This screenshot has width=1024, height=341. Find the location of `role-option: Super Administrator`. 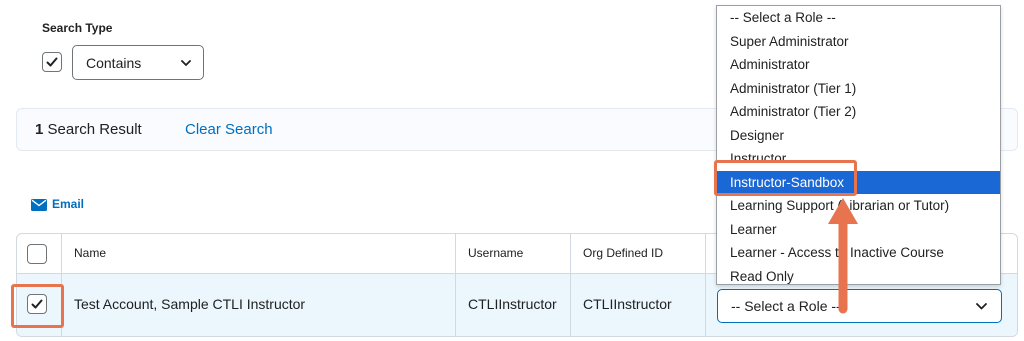

role-option: Super Administrator is located at coordinates (858, 41).